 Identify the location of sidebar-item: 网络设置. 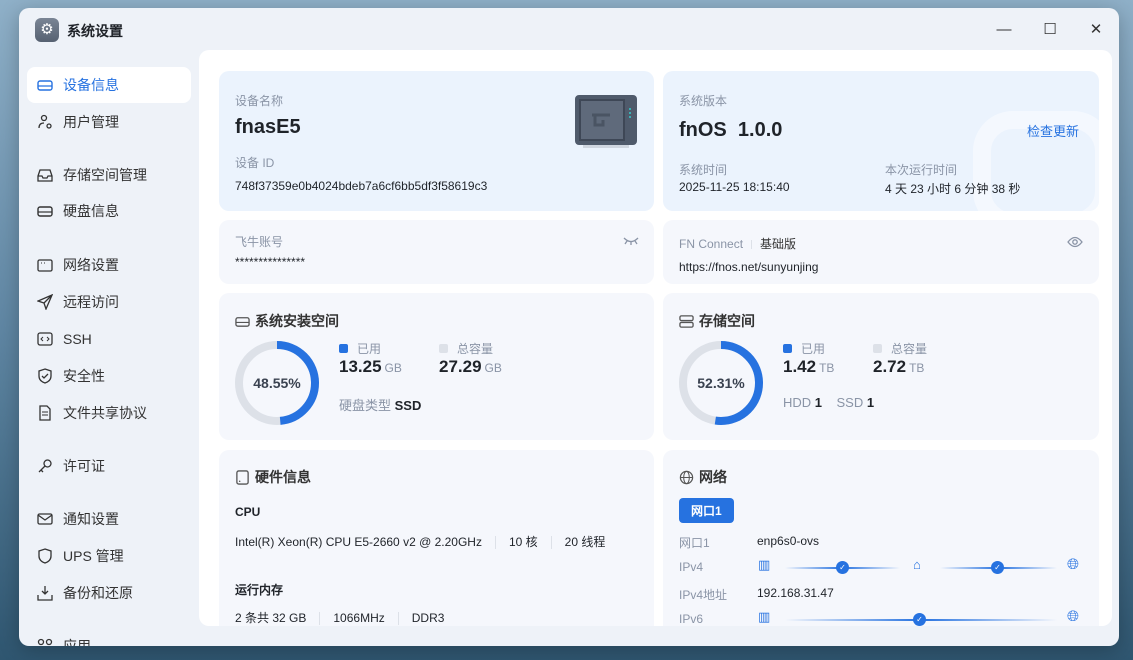
(109, 265).